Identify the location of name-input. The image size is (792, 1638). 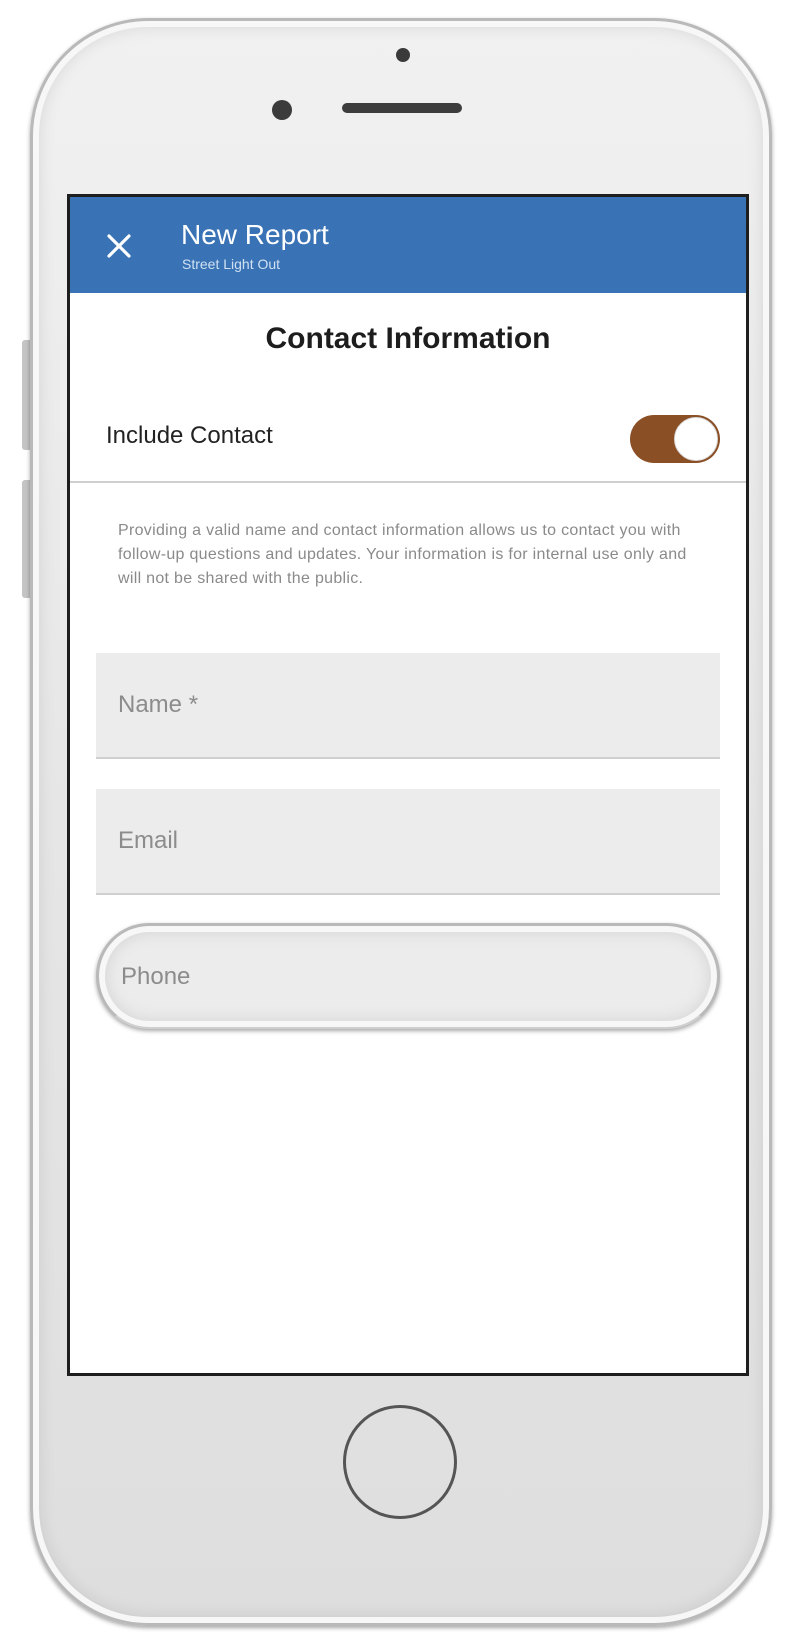
(408, 705).